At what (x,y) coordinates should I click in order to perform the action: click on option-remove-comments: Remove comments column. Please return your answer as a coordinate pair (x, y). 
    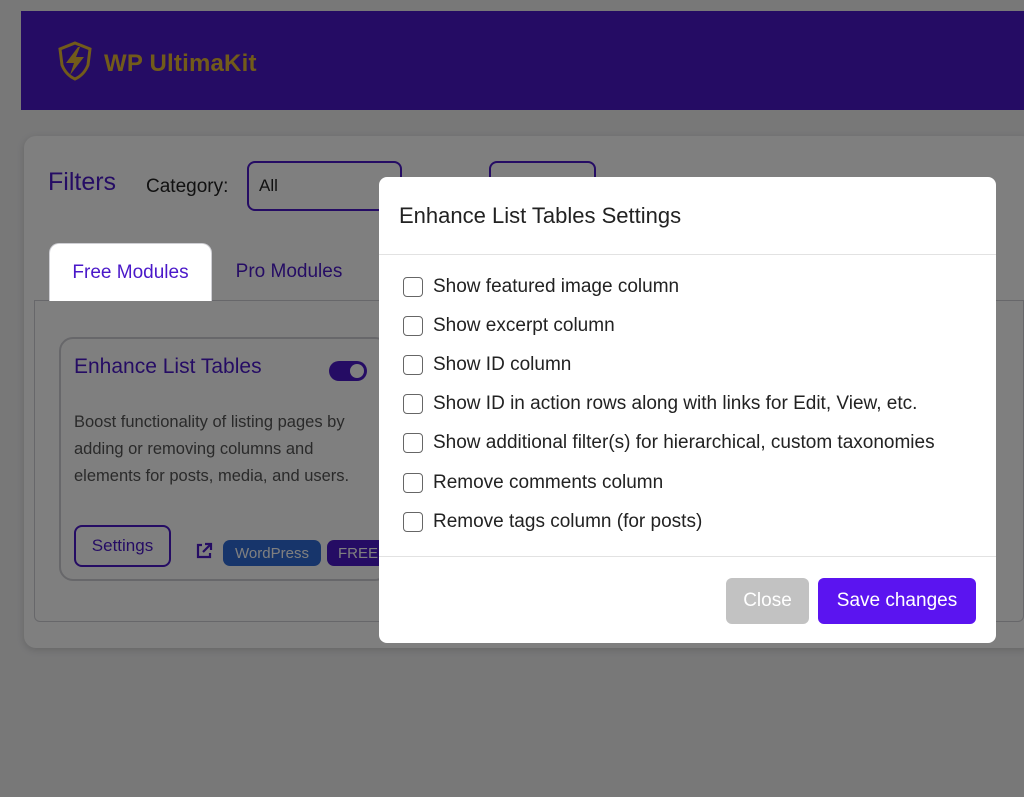
    Looking at the image, I should click on (533, 483).